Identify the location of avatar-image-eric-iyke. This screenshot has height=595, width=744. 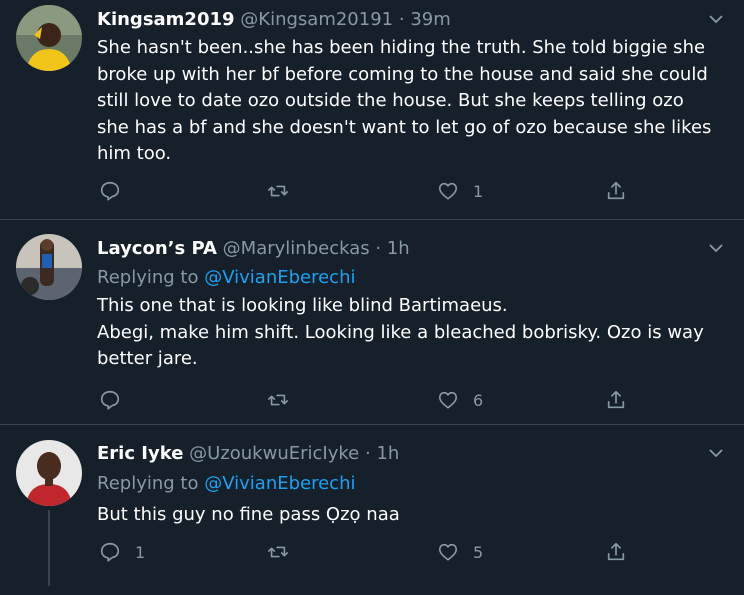
(49, 473).